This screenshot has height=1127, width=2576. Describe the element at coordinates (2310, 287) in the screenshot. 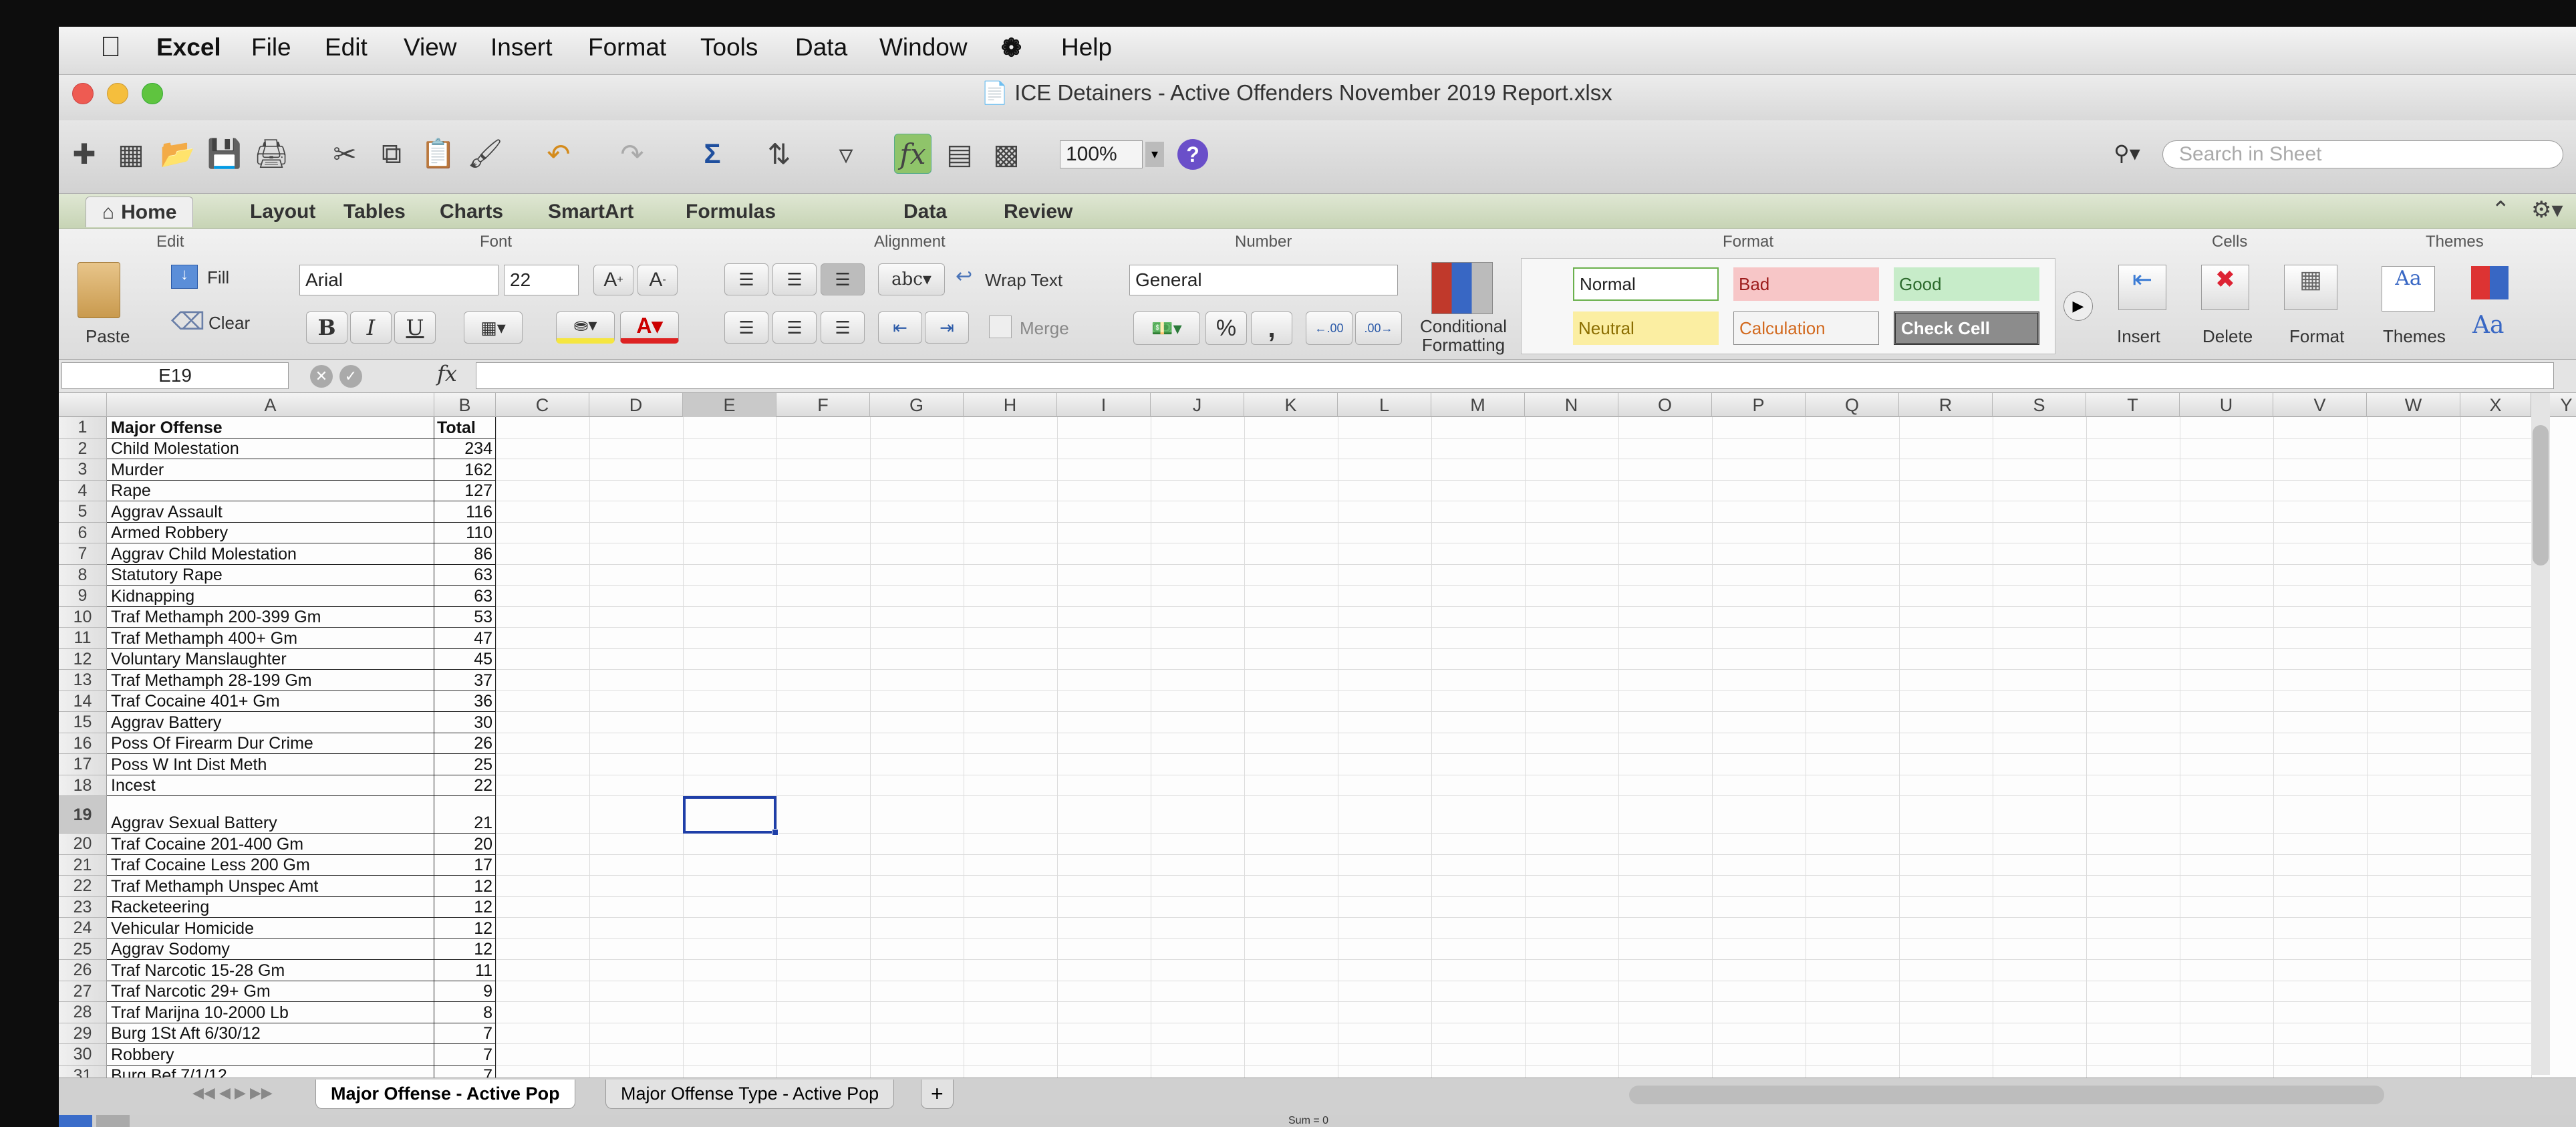

I see `format-cells-icon: ▦` at that location.